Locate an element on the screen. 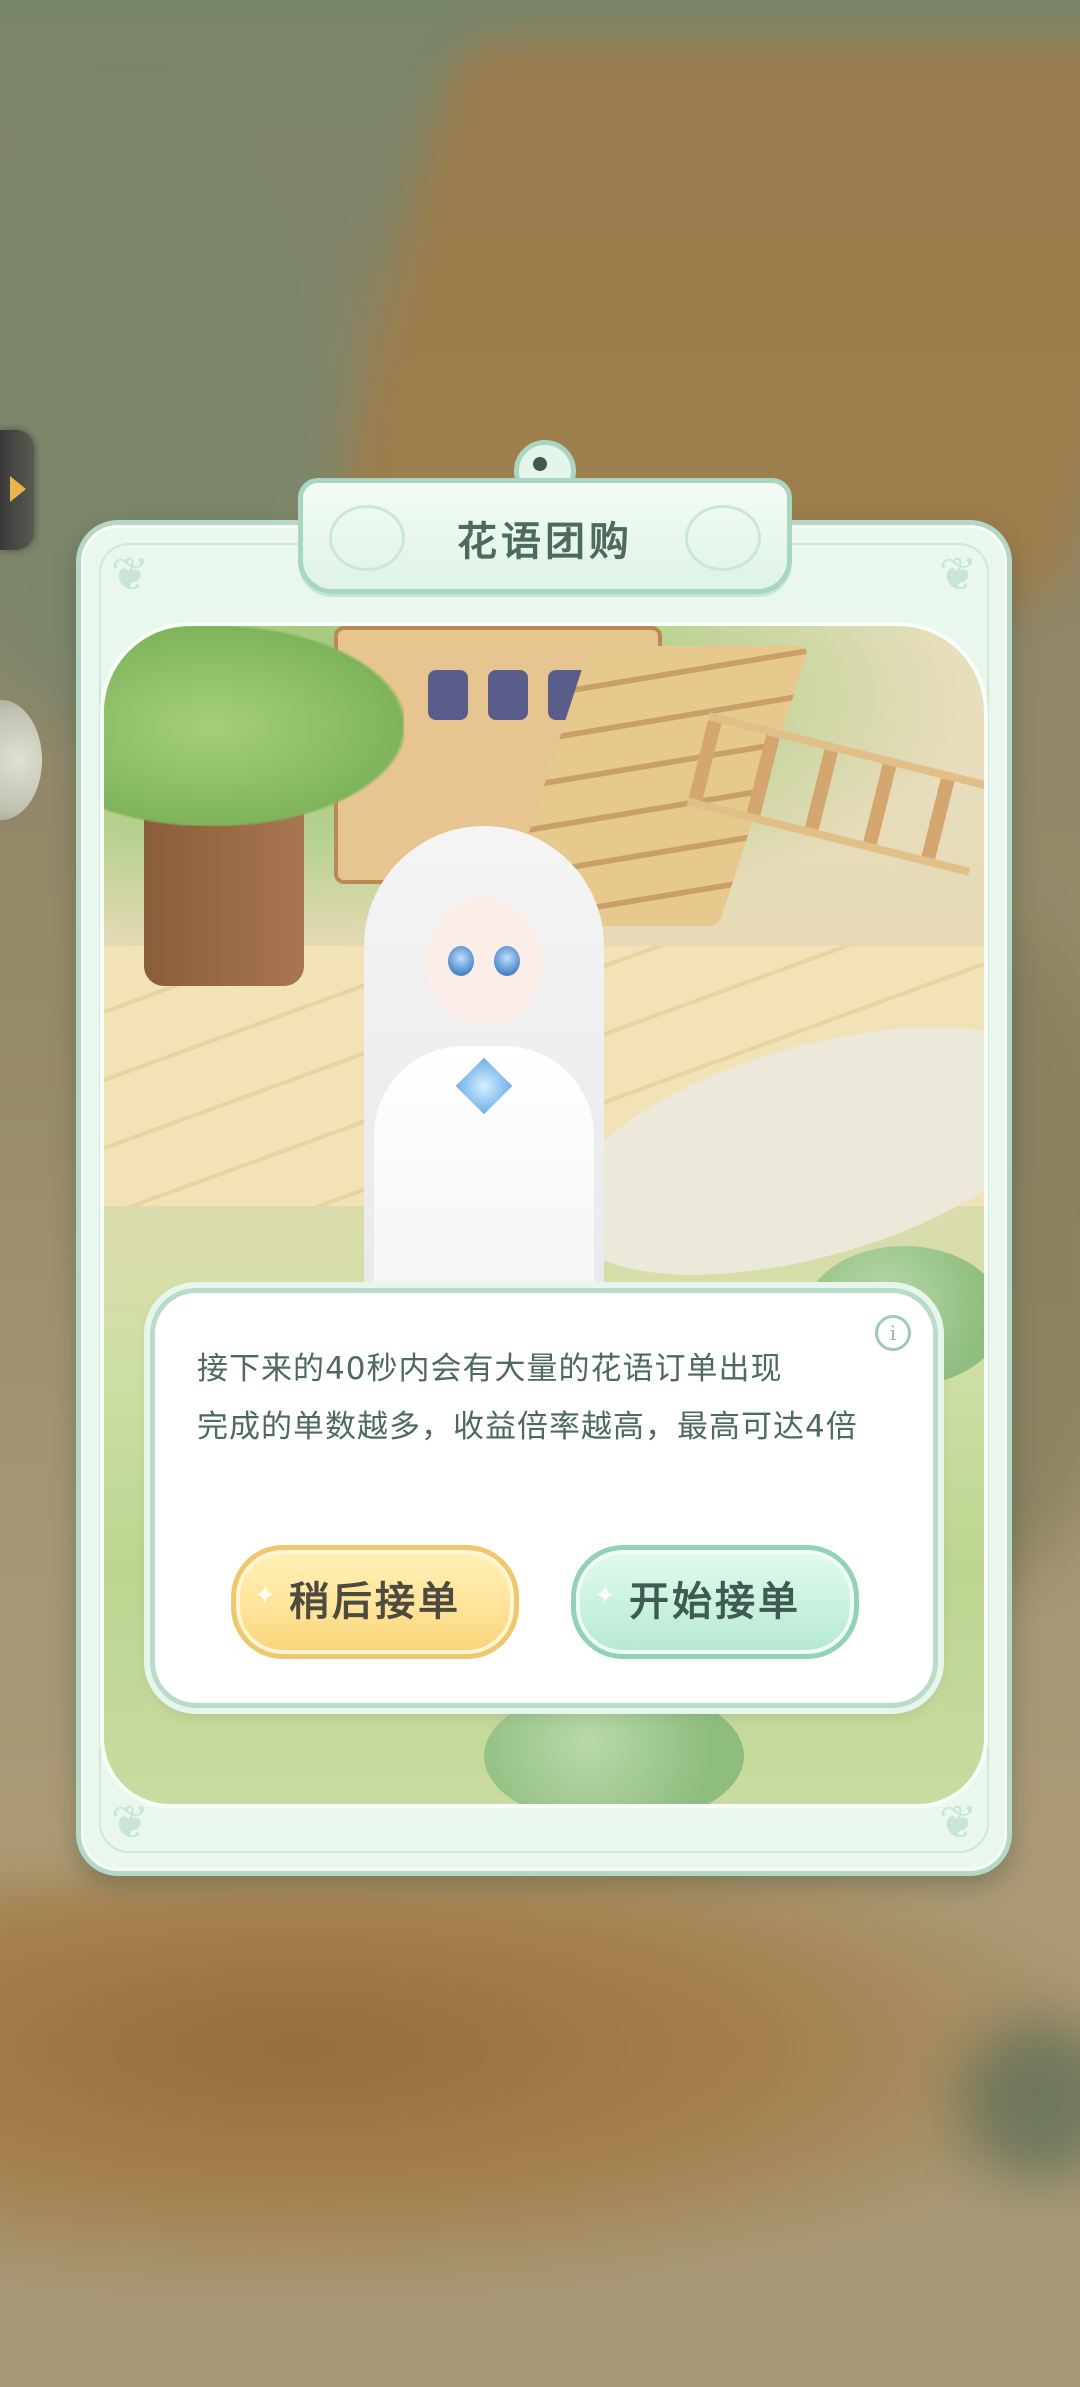  event-description-line: 完成的单数越多，收益倍率越高，最高可达4倍 is located at coordinates (527, 1427).